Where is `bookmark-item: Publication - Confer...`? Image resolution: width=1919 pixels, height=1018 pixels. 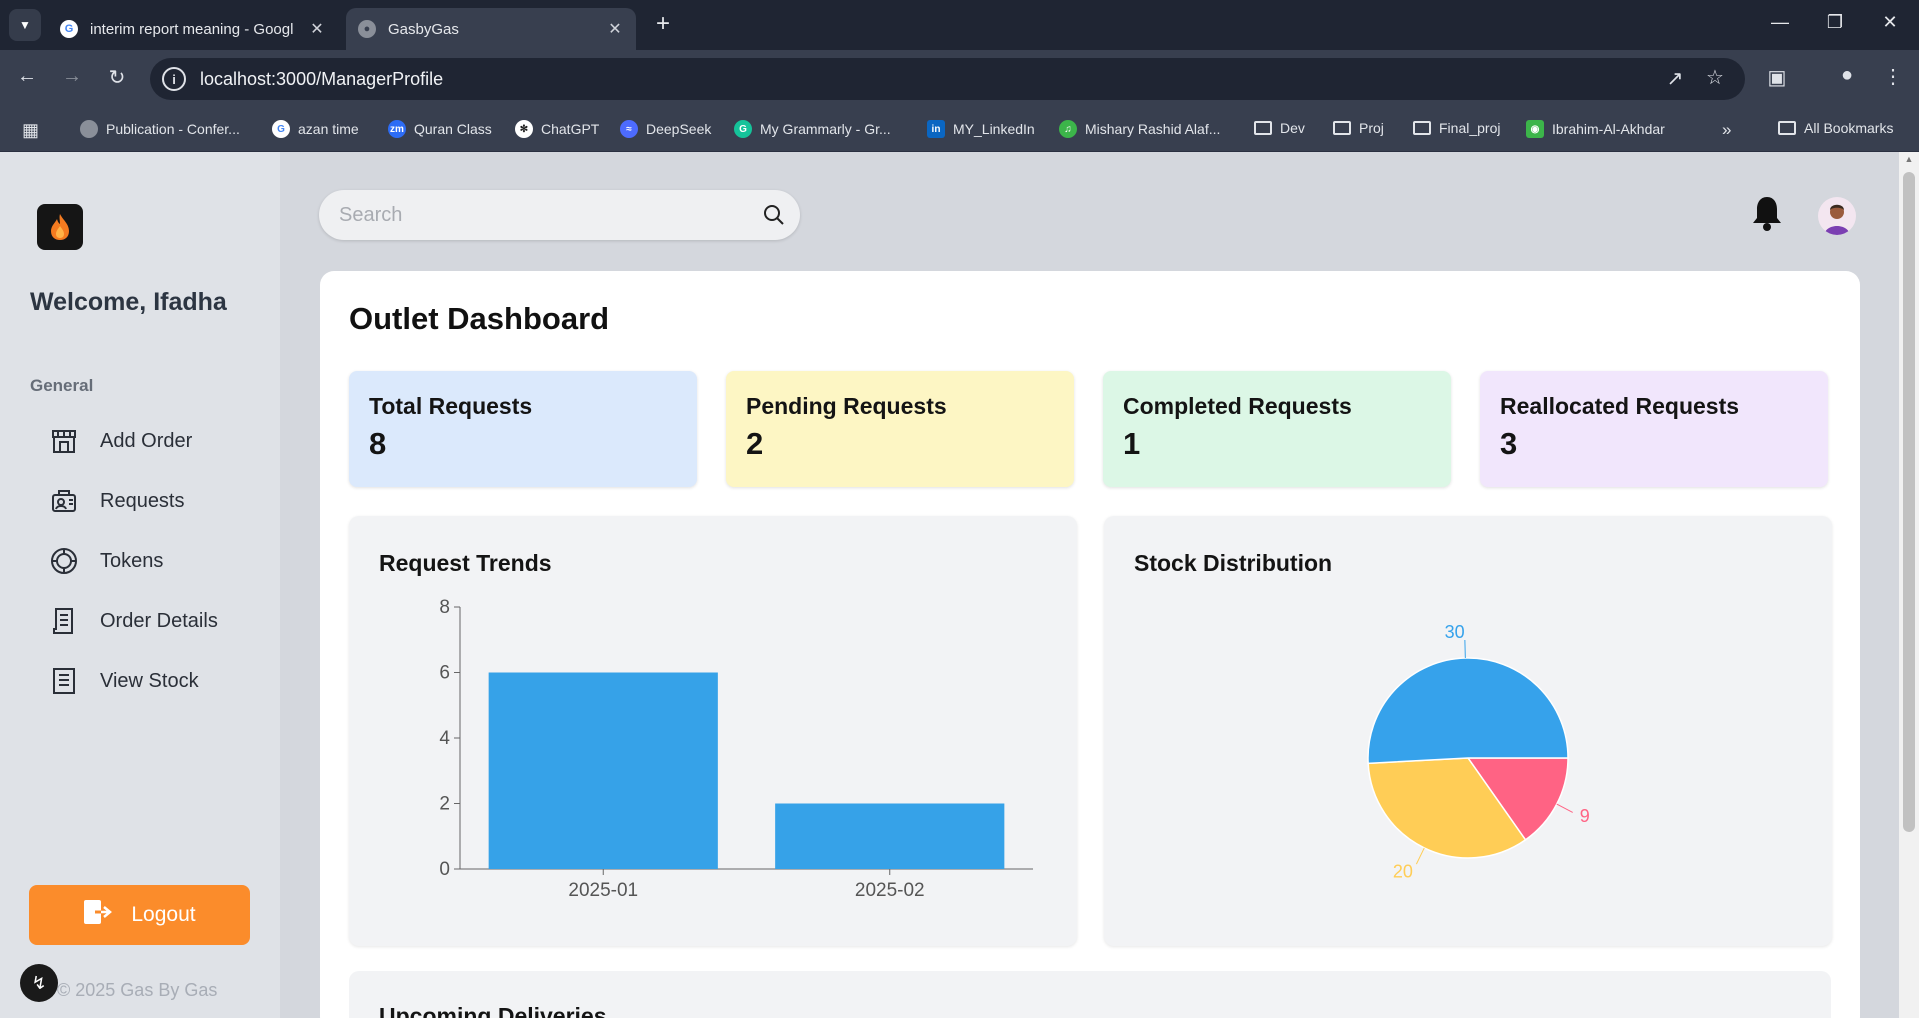 bookmark-item: Publication - Confer... is located at coordinates (160, 129).